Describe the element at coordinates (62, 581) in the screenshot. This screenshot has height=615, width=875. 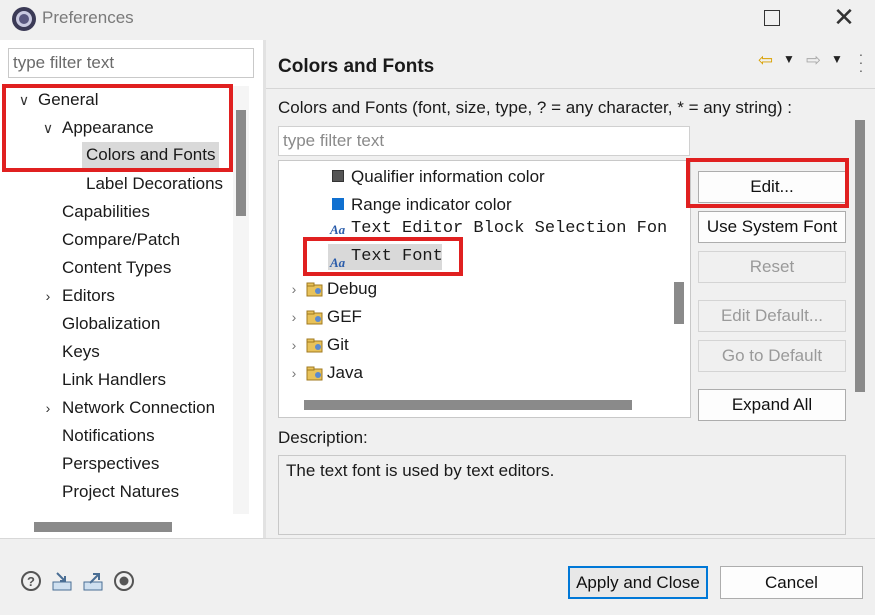
I see `import-icon` at that location.